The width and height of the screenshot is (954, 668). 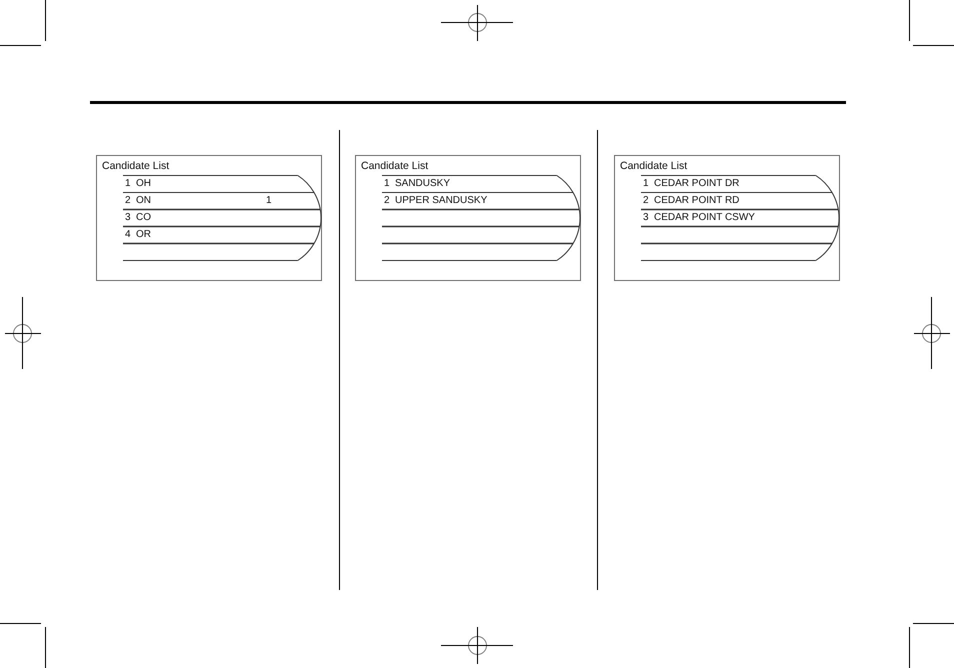 I want to click on candidate-list-item: 2 CEDAR POINT RD, so click(x=740, y=200).